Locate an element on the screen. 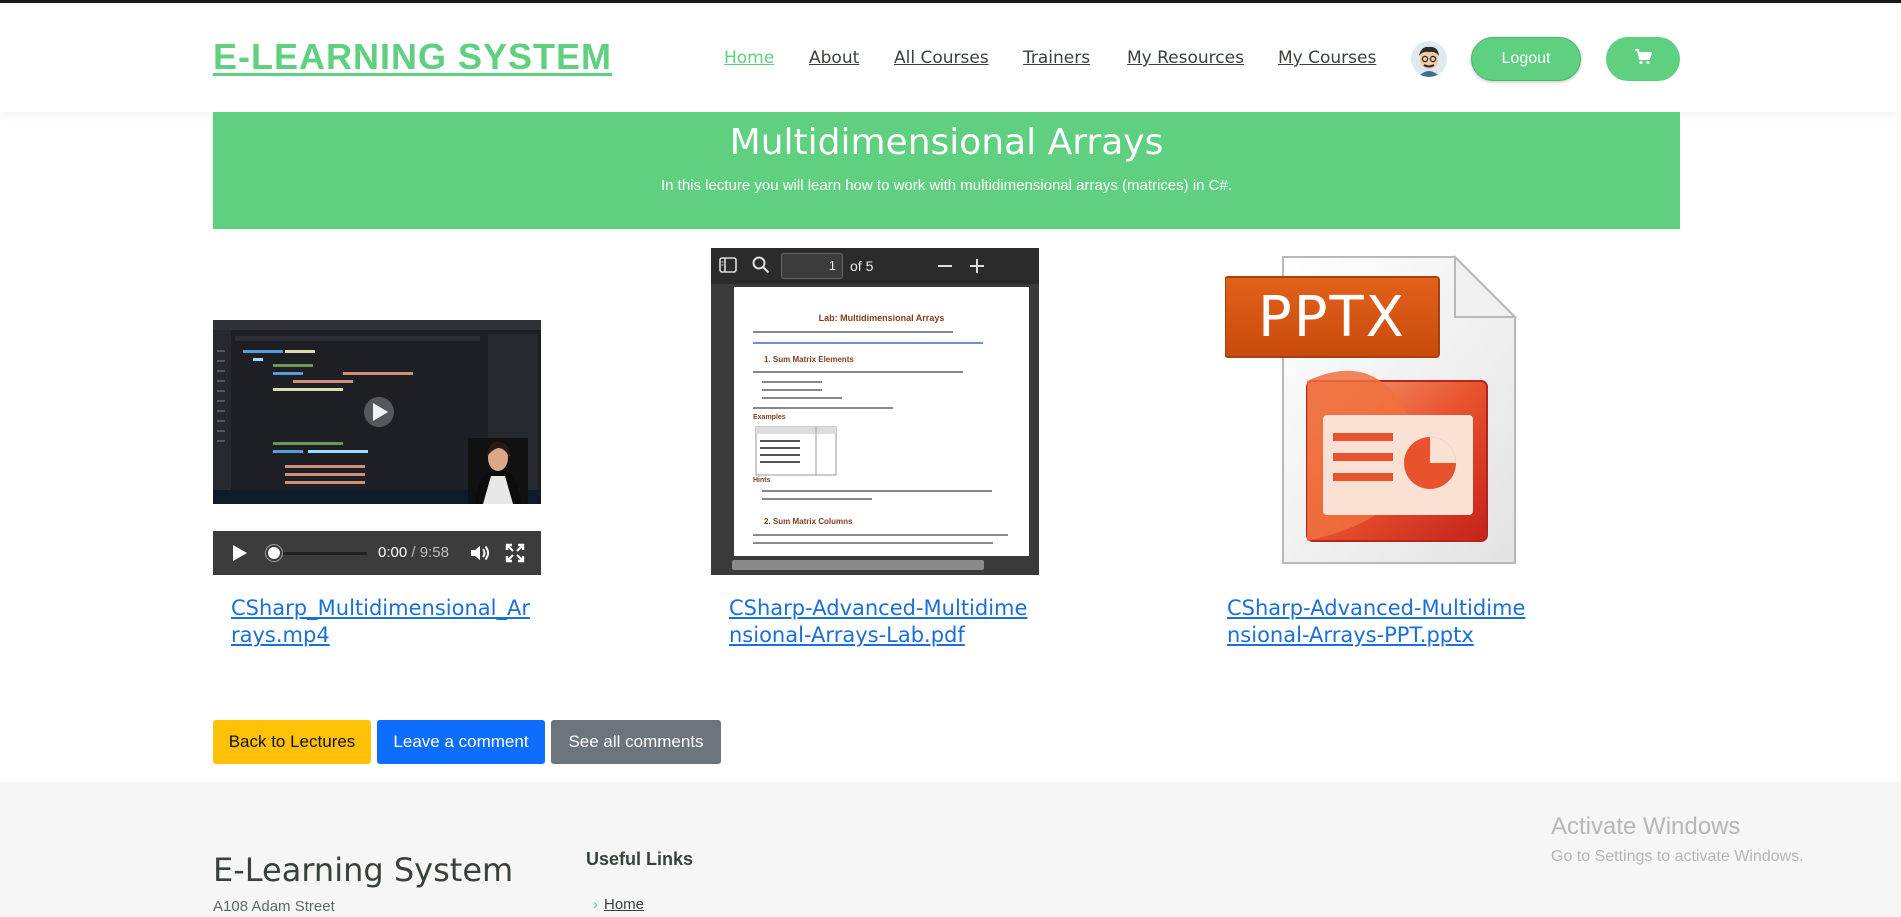 This screenshot has width=1901, height=917. seek-bar is located at coordinates (318, 553).